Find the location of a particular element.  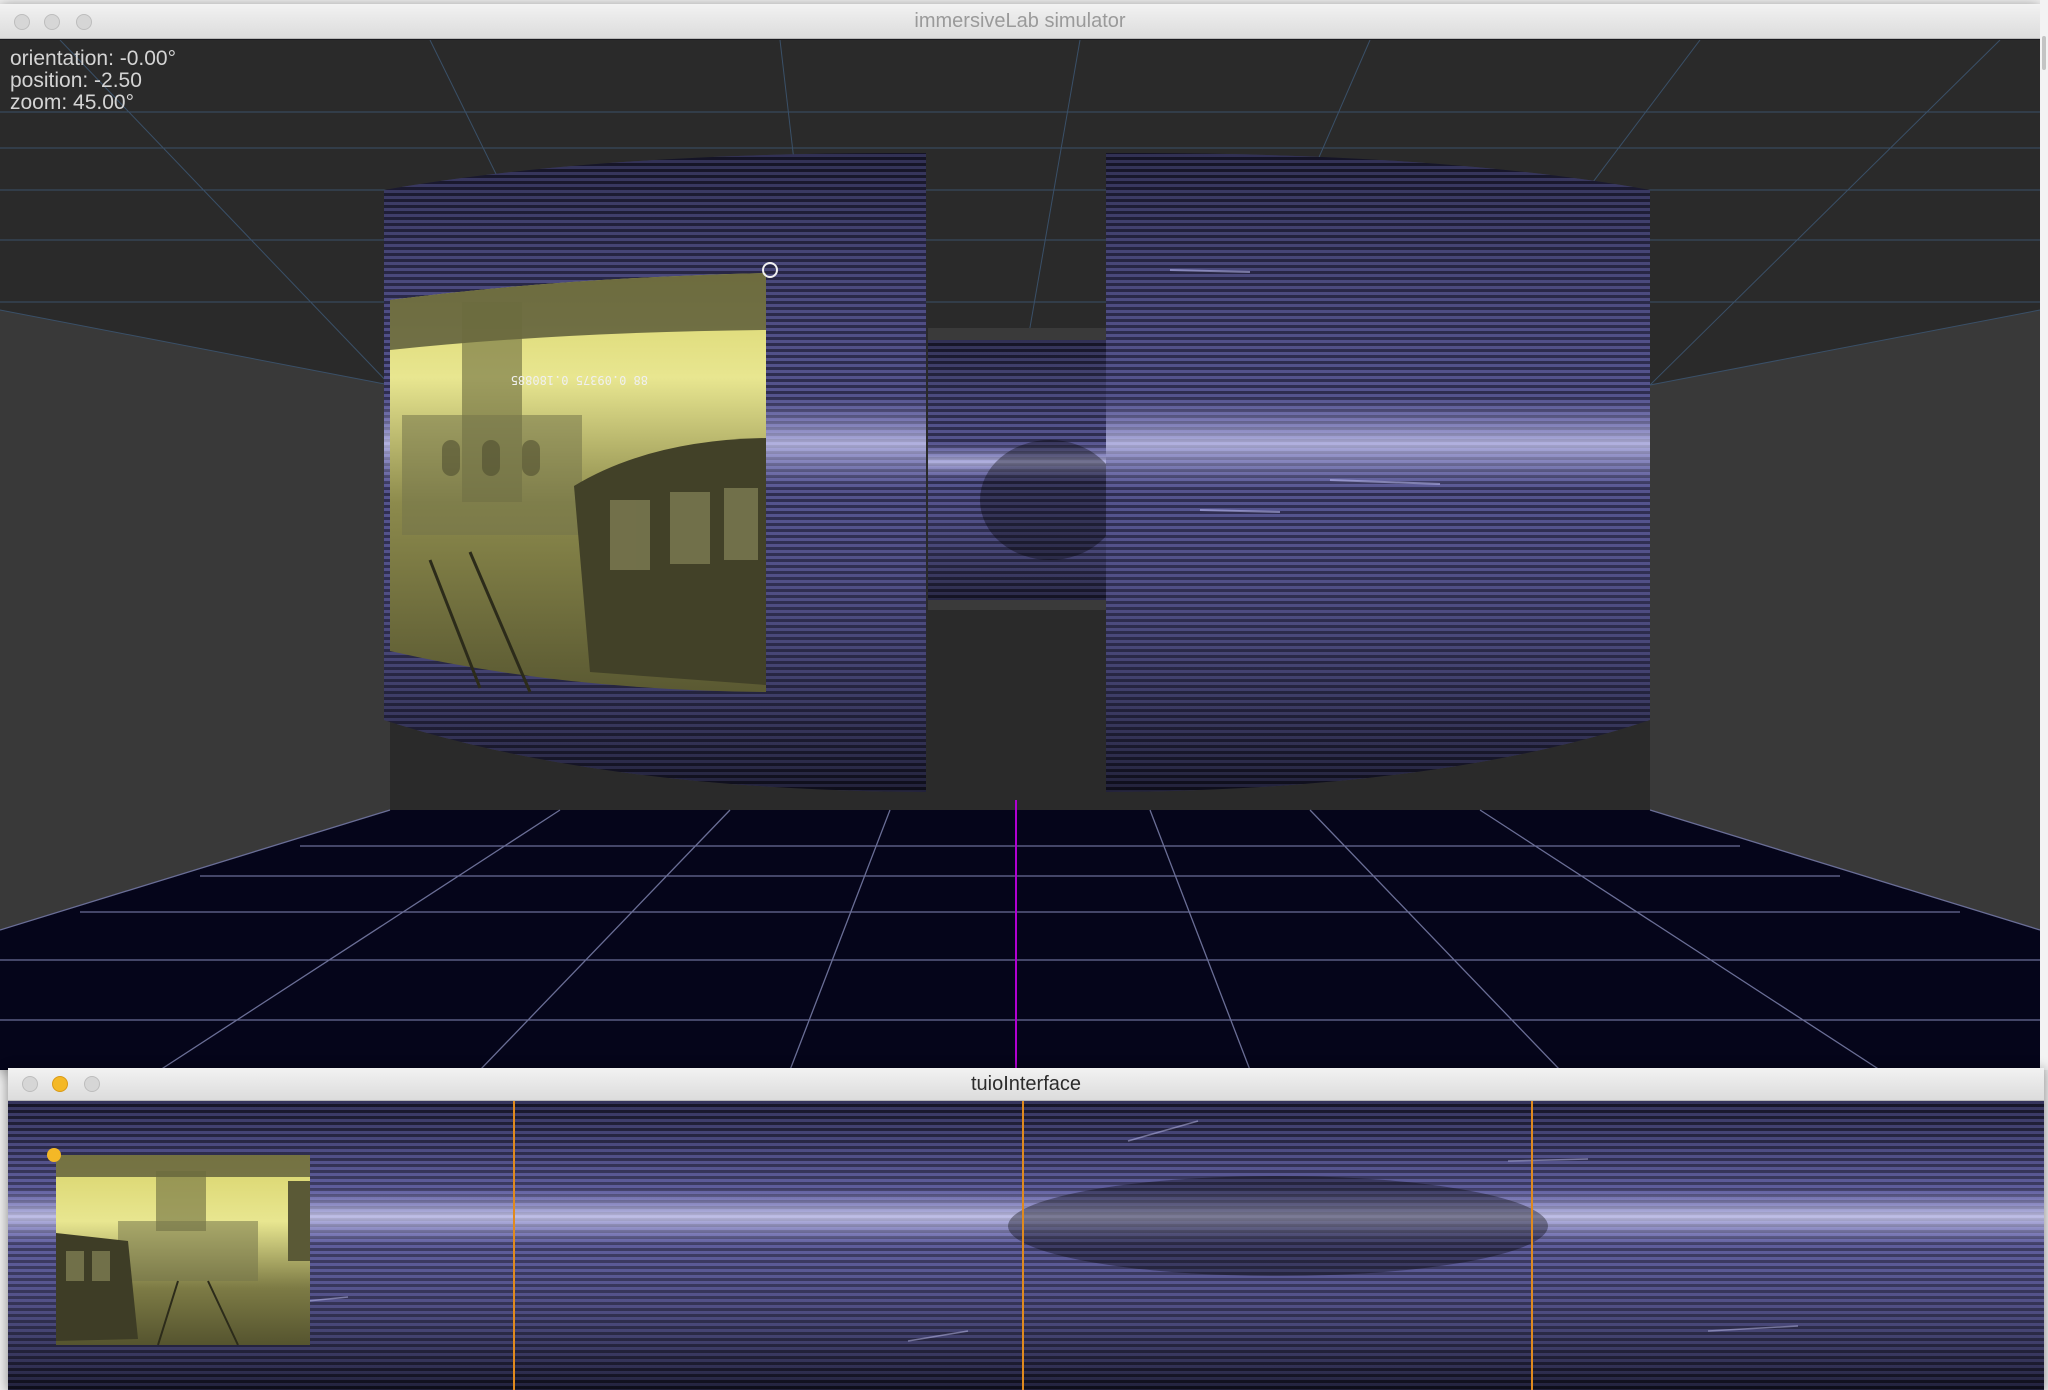

window-title: tuioInterface is located at coordinates (1026, 1084).